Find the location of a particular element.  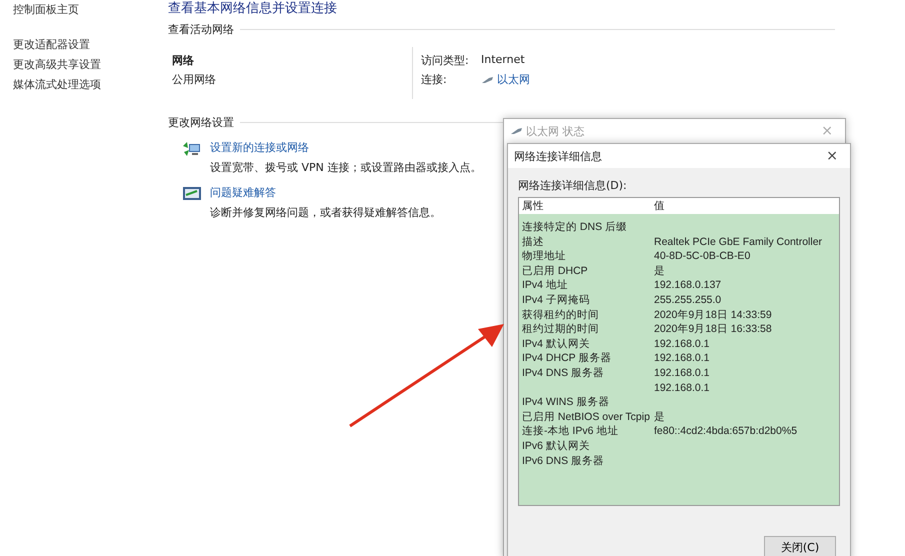

access-type-label: 访问类型: is located at coordinates (445, 60).